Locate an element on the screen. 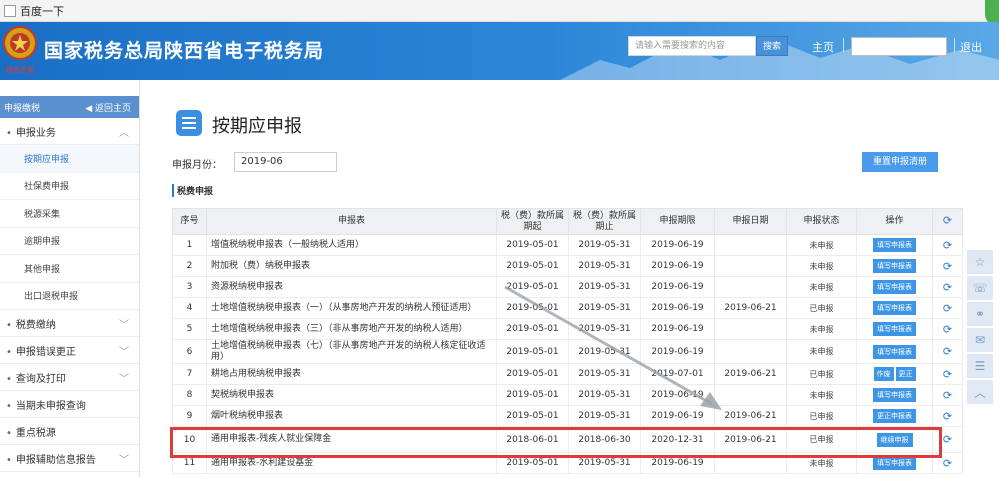 Image resolution: width=999 pixels, height=477 pixels. operation-button: 作废 is located at coordinates (883, 374).